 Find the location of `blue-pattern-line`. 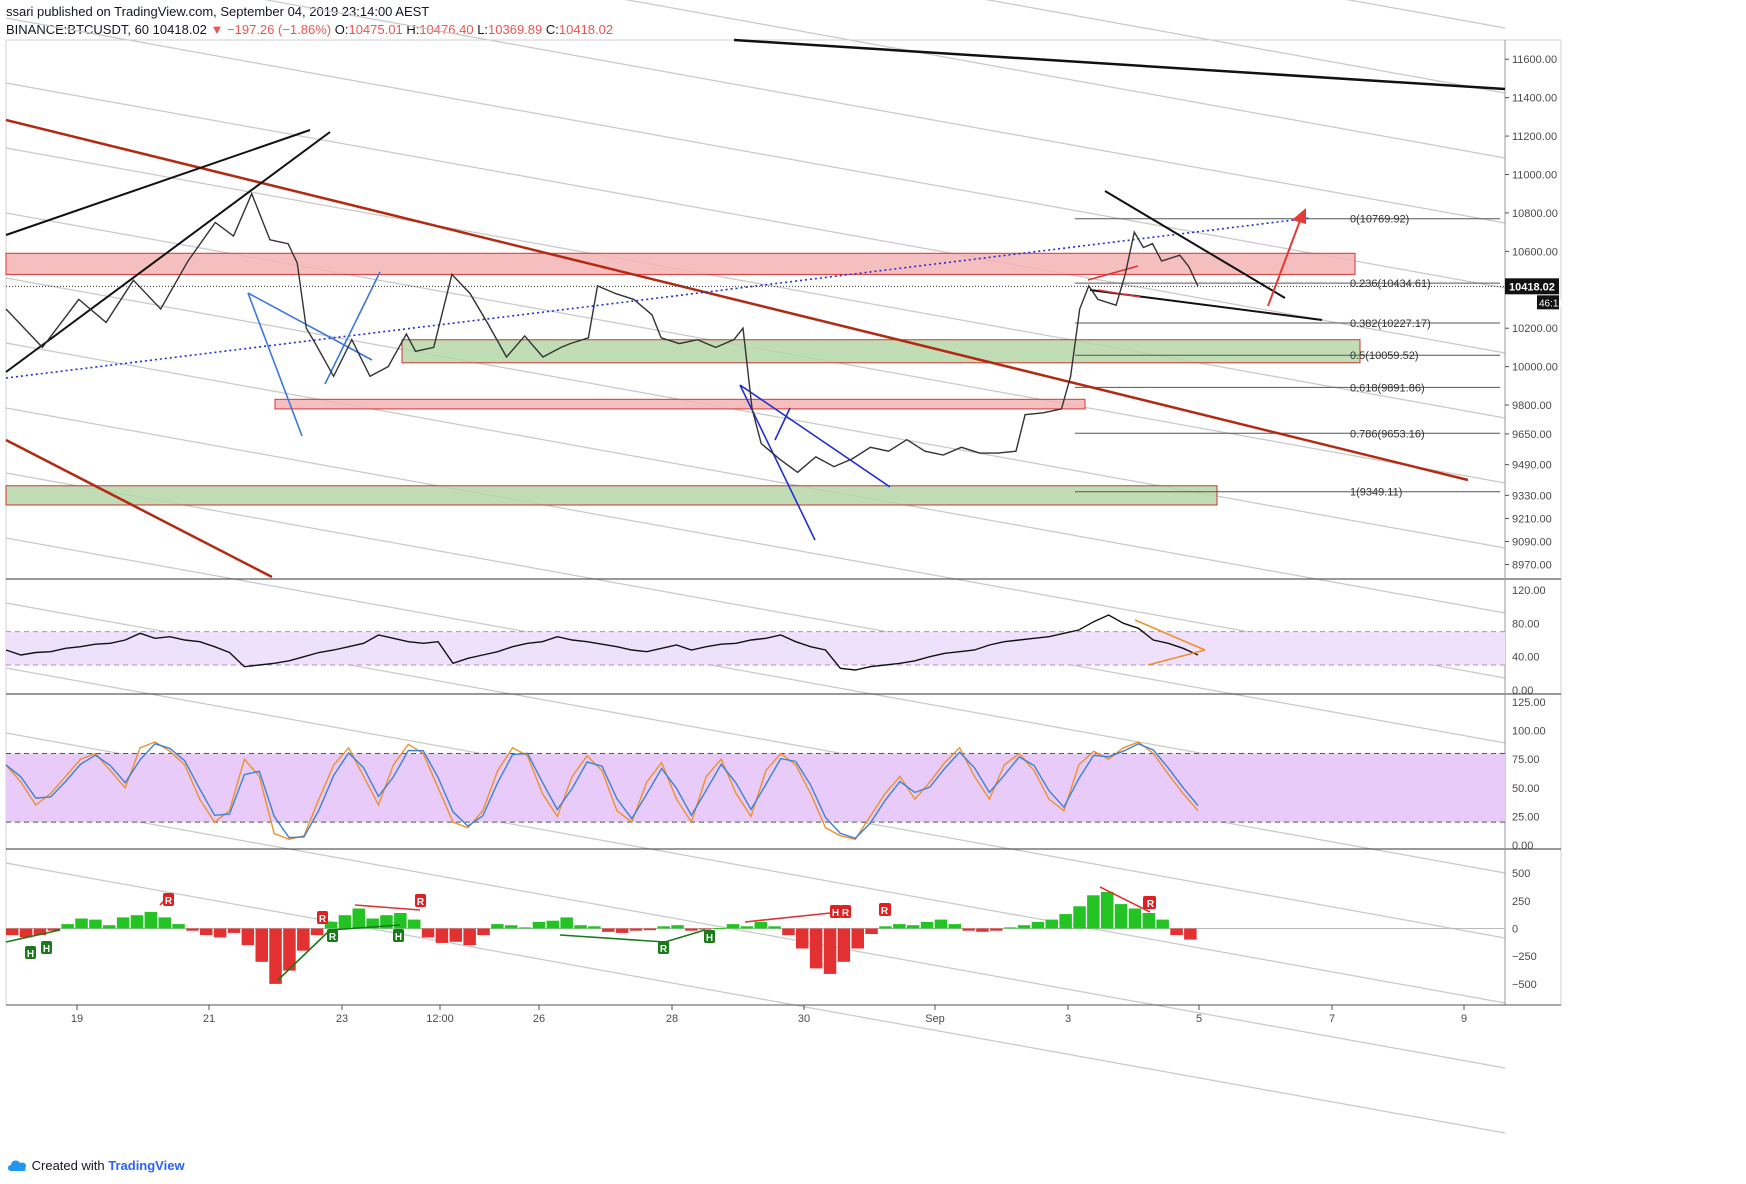

blue-pattern-line is located at coordinates (275, 364).